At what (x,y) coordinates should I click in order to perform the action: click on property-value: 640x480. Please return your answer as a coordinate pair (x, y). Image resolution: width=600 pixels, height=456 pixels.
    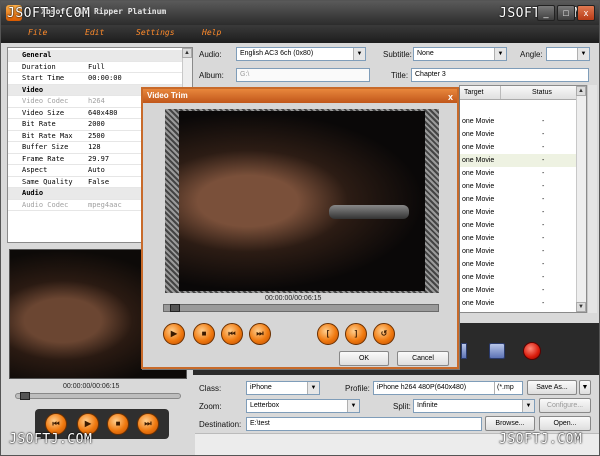
    Looking at the image, I should click on (103, 112).